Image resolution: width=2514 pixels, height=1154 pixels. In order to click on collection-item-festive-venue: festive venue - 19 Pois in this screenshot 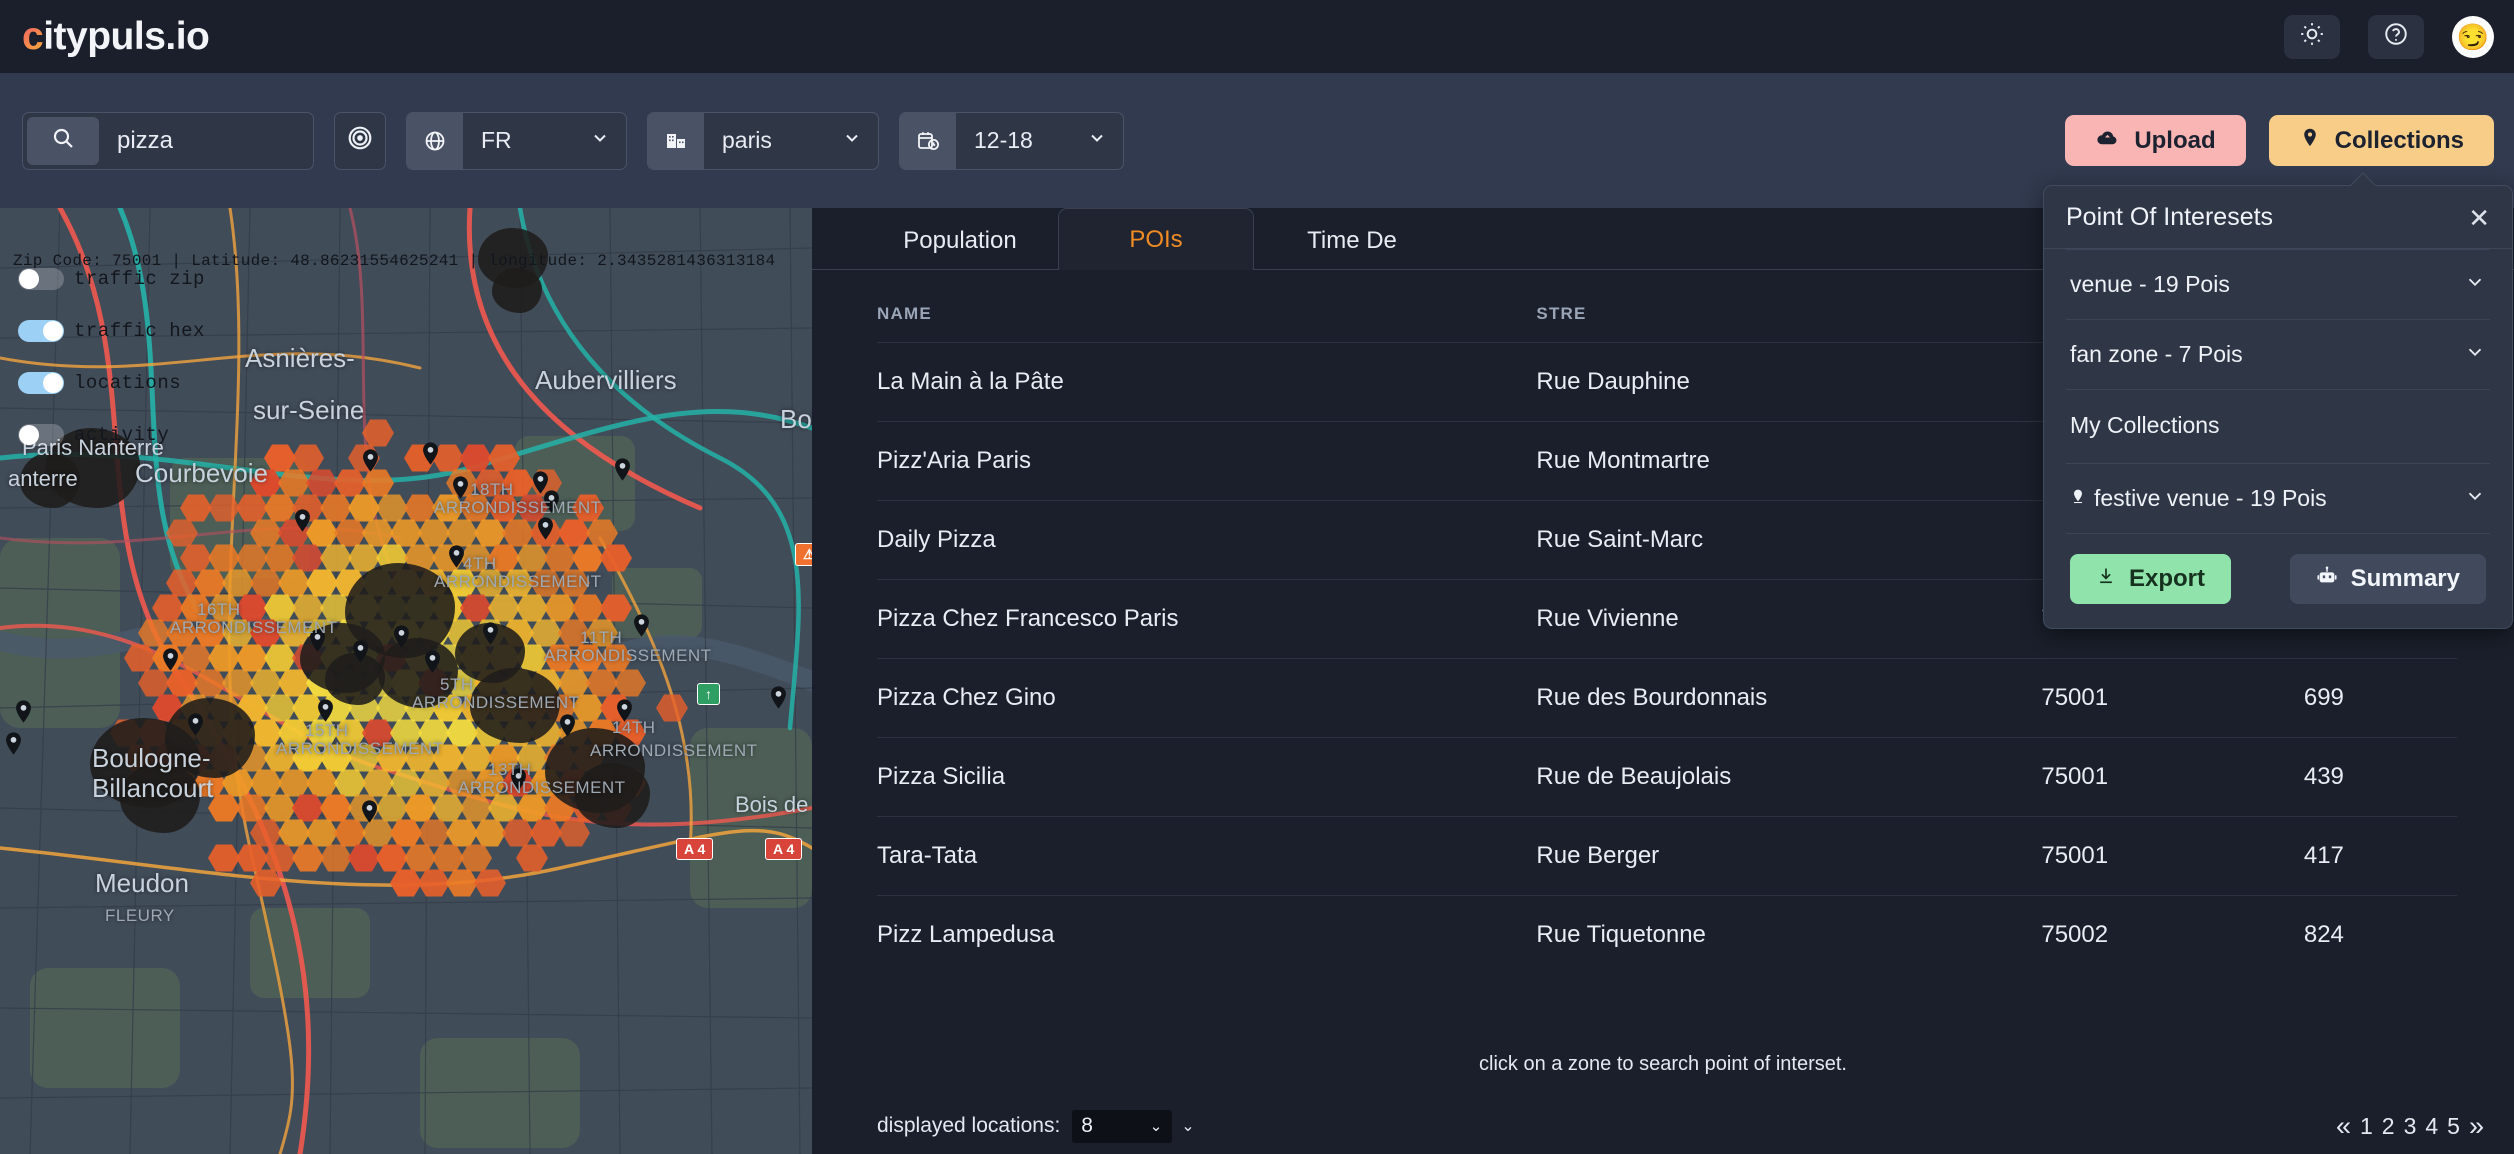, I will do `click(2278, 499)`.